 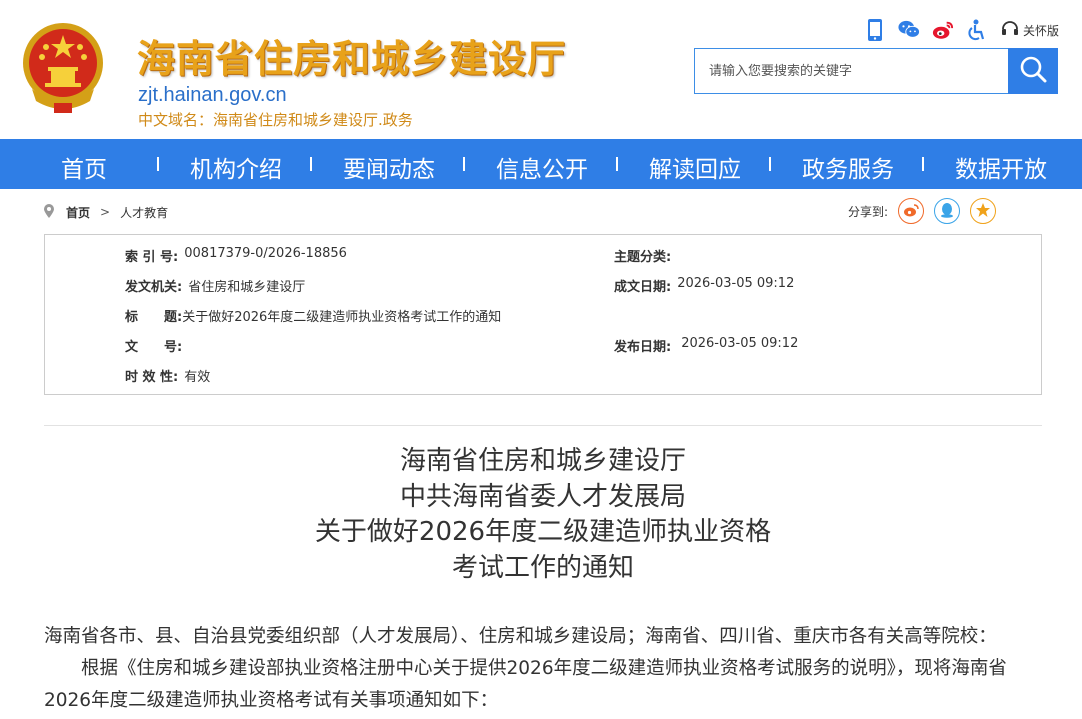 I want to click on document-number-label: 文 号:, so click(x=154, y=347).